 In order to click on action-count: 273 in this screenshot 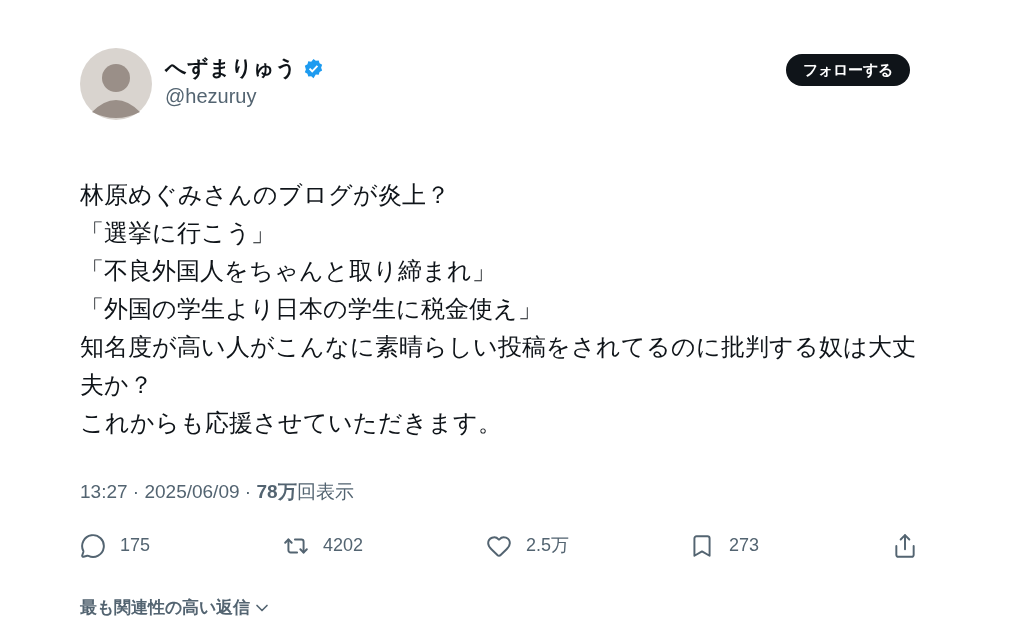, I will do `click(744, 545)`.